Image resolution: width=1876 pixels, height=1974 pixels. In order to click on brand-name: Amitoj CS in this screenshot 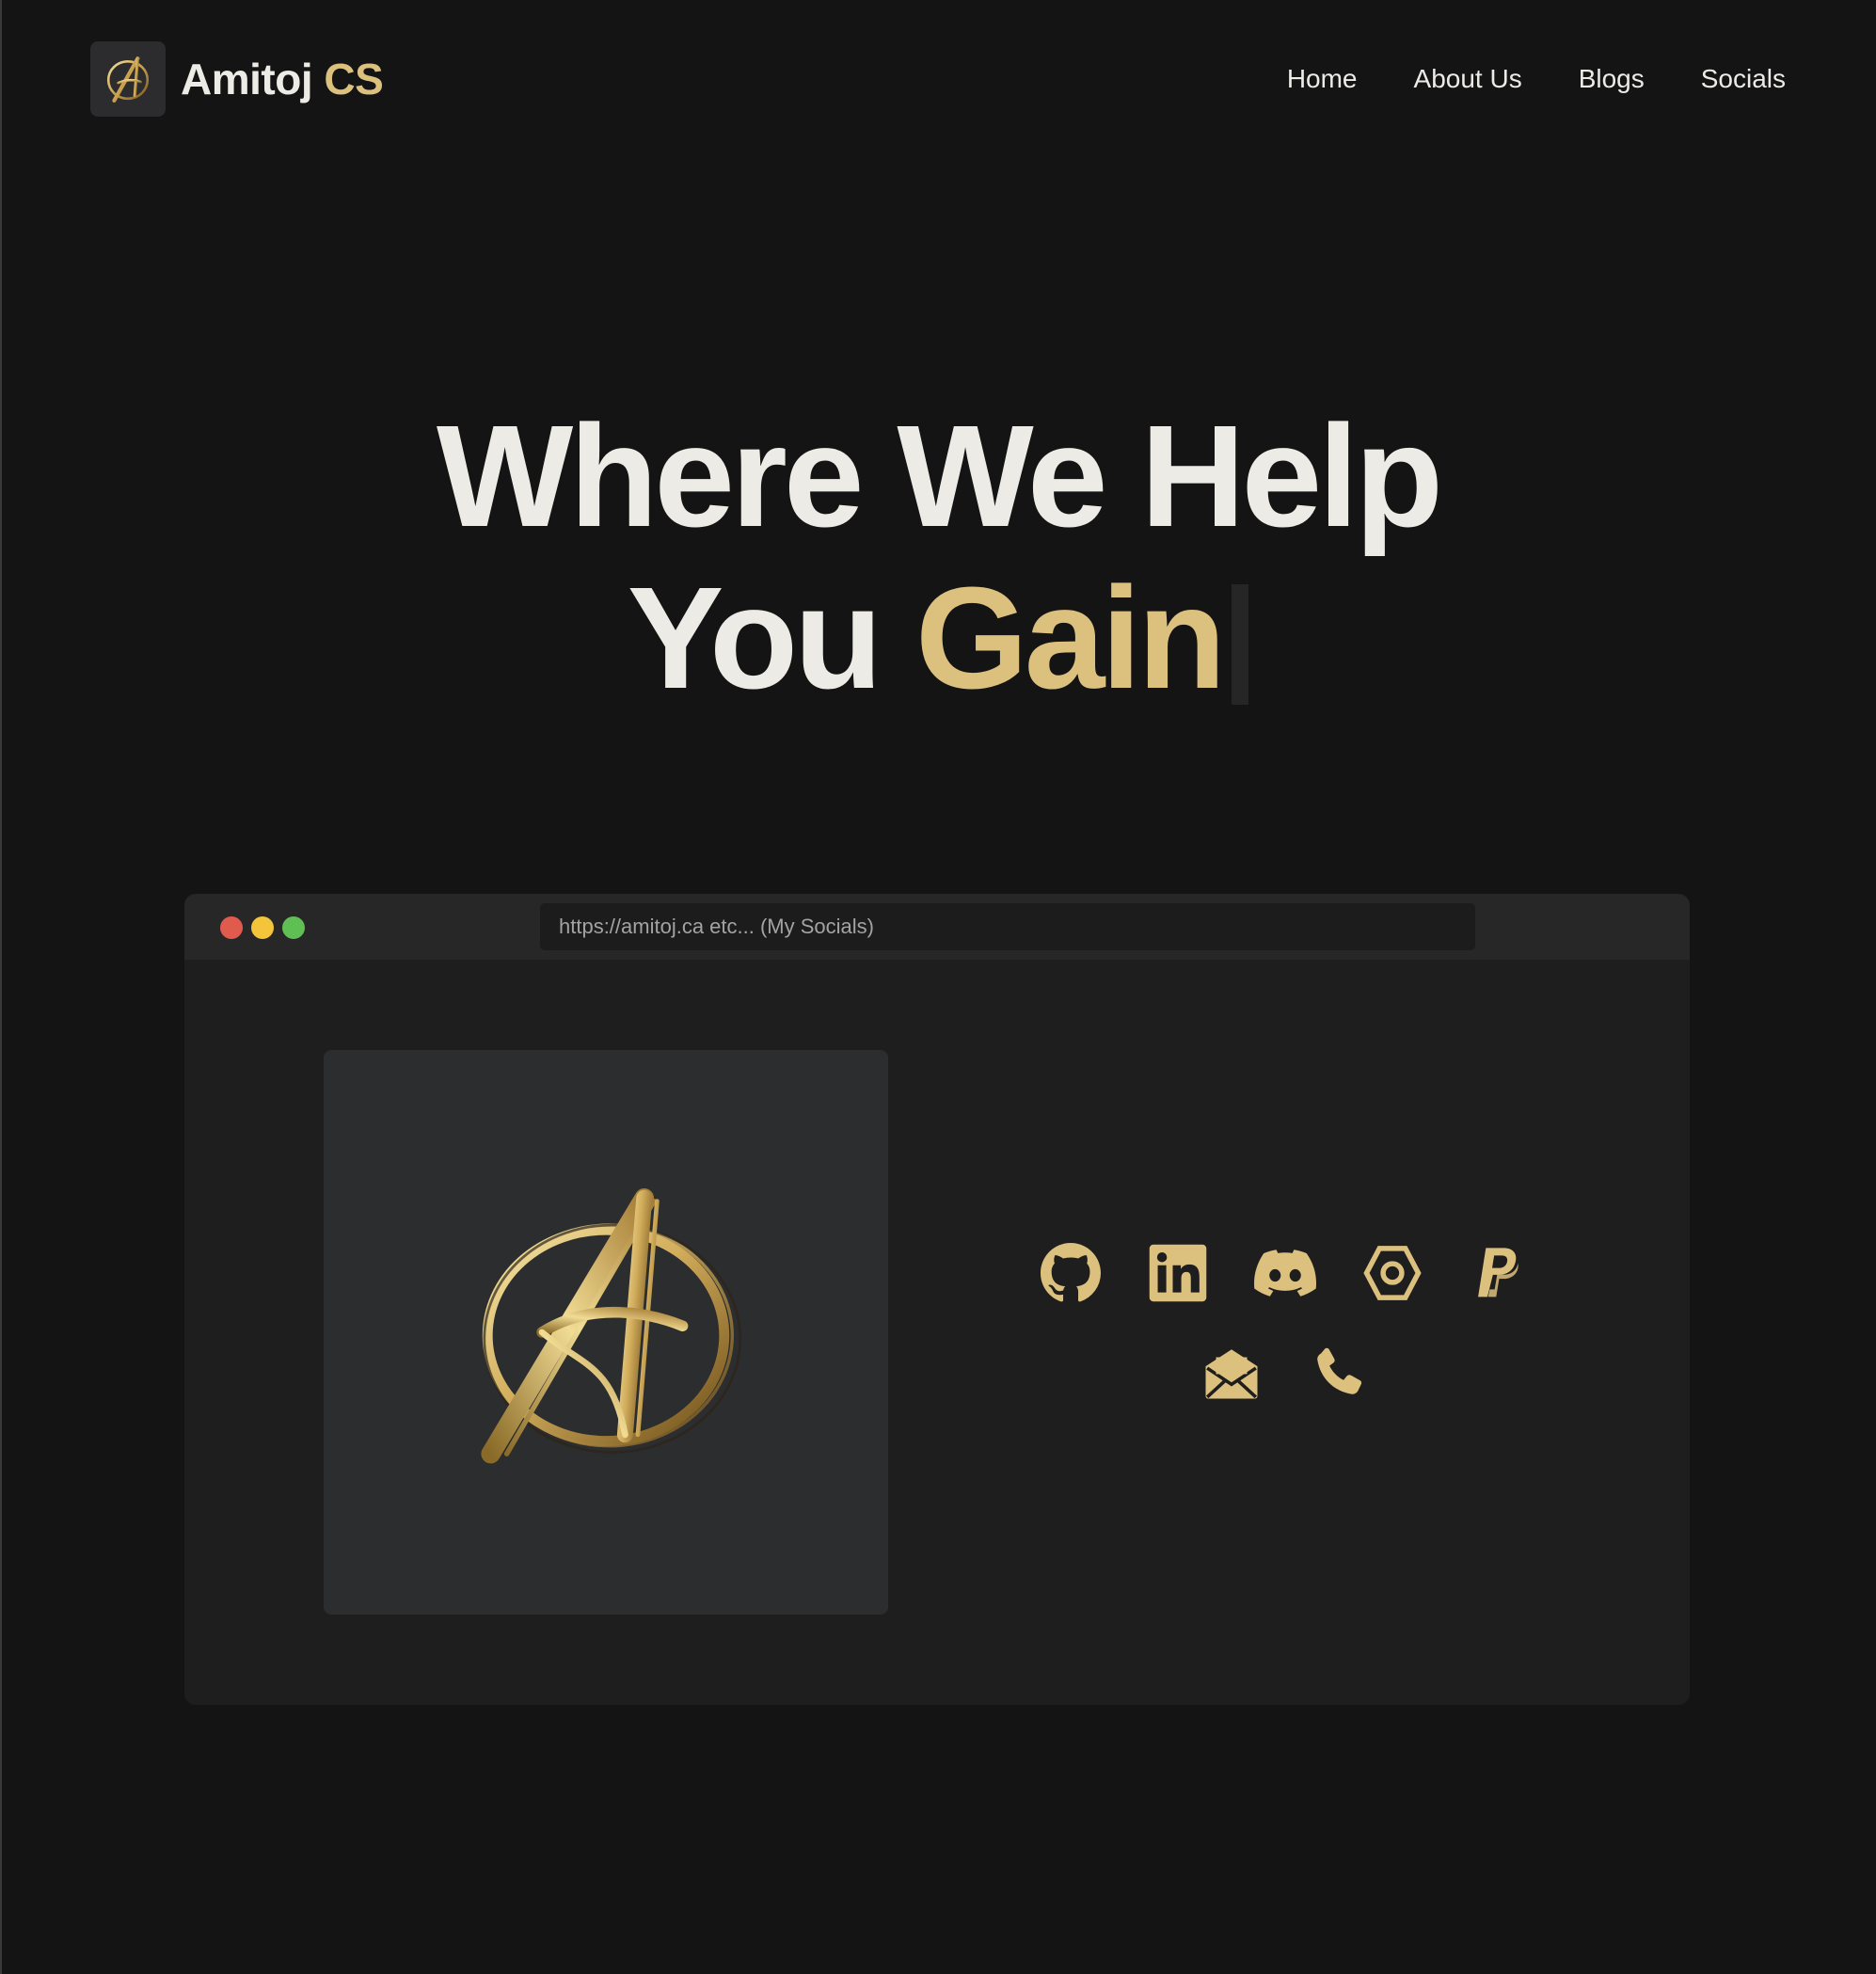, I will do `click(282, 79)`.